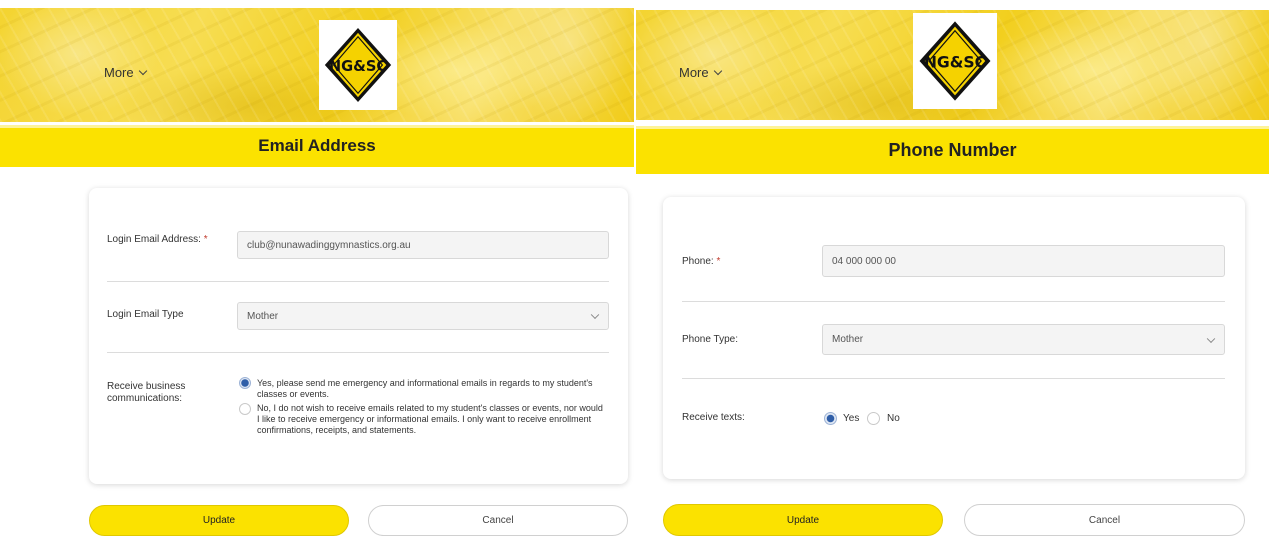 Image resolution: width=1269 pixels, height=558 pixels. I want to click on page-title-bar: Phone Number, so click(952, 150).